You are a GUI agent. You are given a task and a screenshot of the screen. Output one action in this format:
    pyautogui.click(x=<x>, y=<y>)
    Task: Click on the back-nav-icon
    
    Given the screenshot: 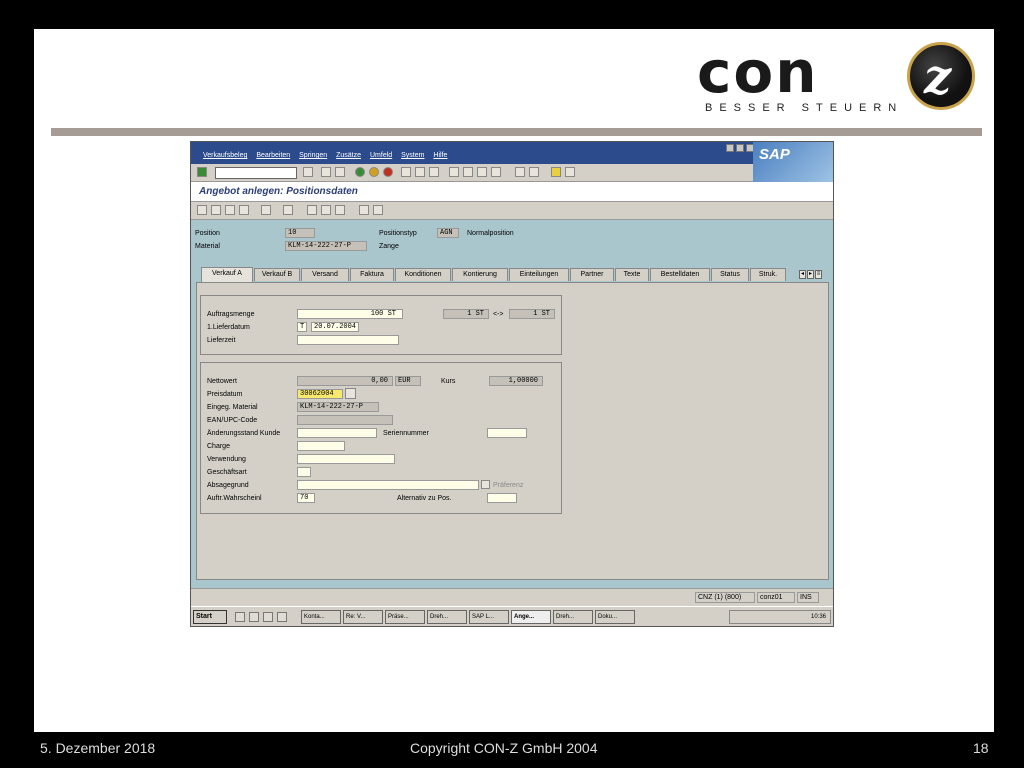 What is the action you would take?
    pyautogui.click(x=326, y=172)
    